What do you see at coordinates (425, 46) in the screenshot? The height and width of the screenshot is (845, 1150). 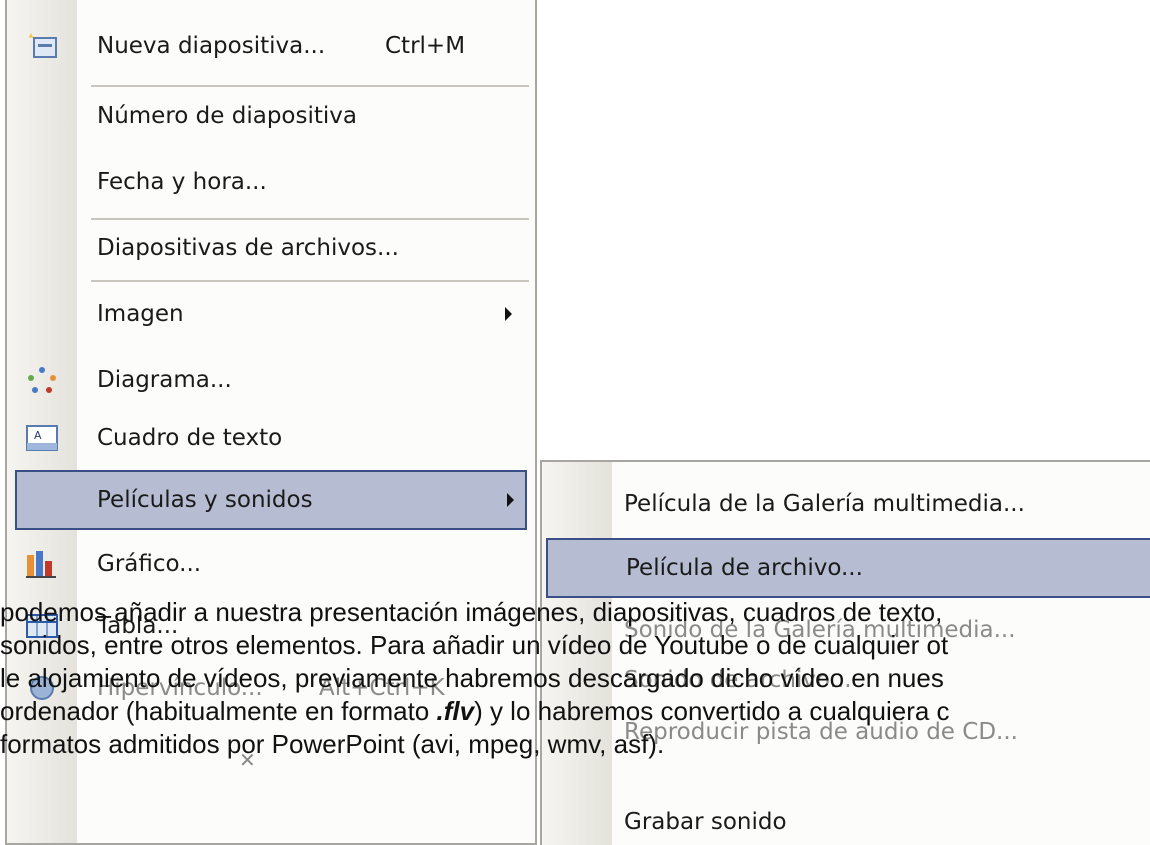 I see `menu-item-shortcut: Ctrl+M` at bounding box center [425, 46].